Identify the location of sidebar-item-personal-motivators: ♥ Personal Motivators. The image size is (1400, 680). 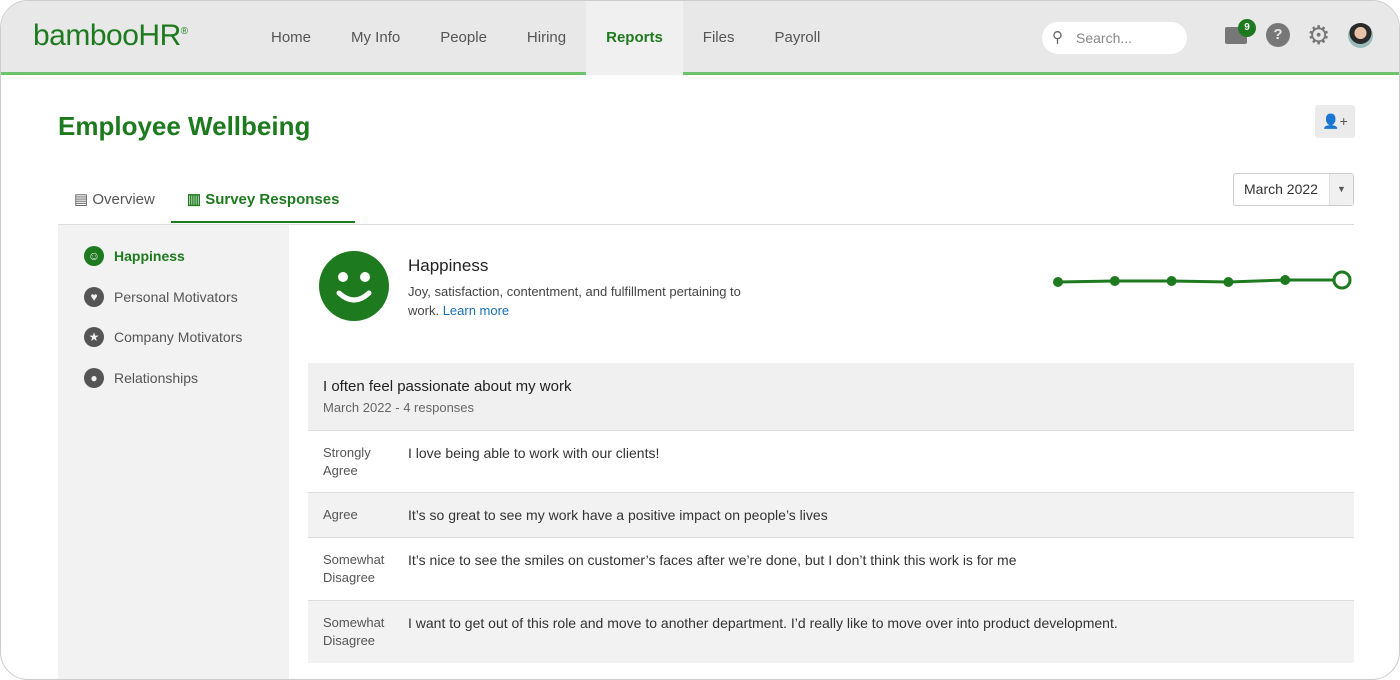
(173, 297).